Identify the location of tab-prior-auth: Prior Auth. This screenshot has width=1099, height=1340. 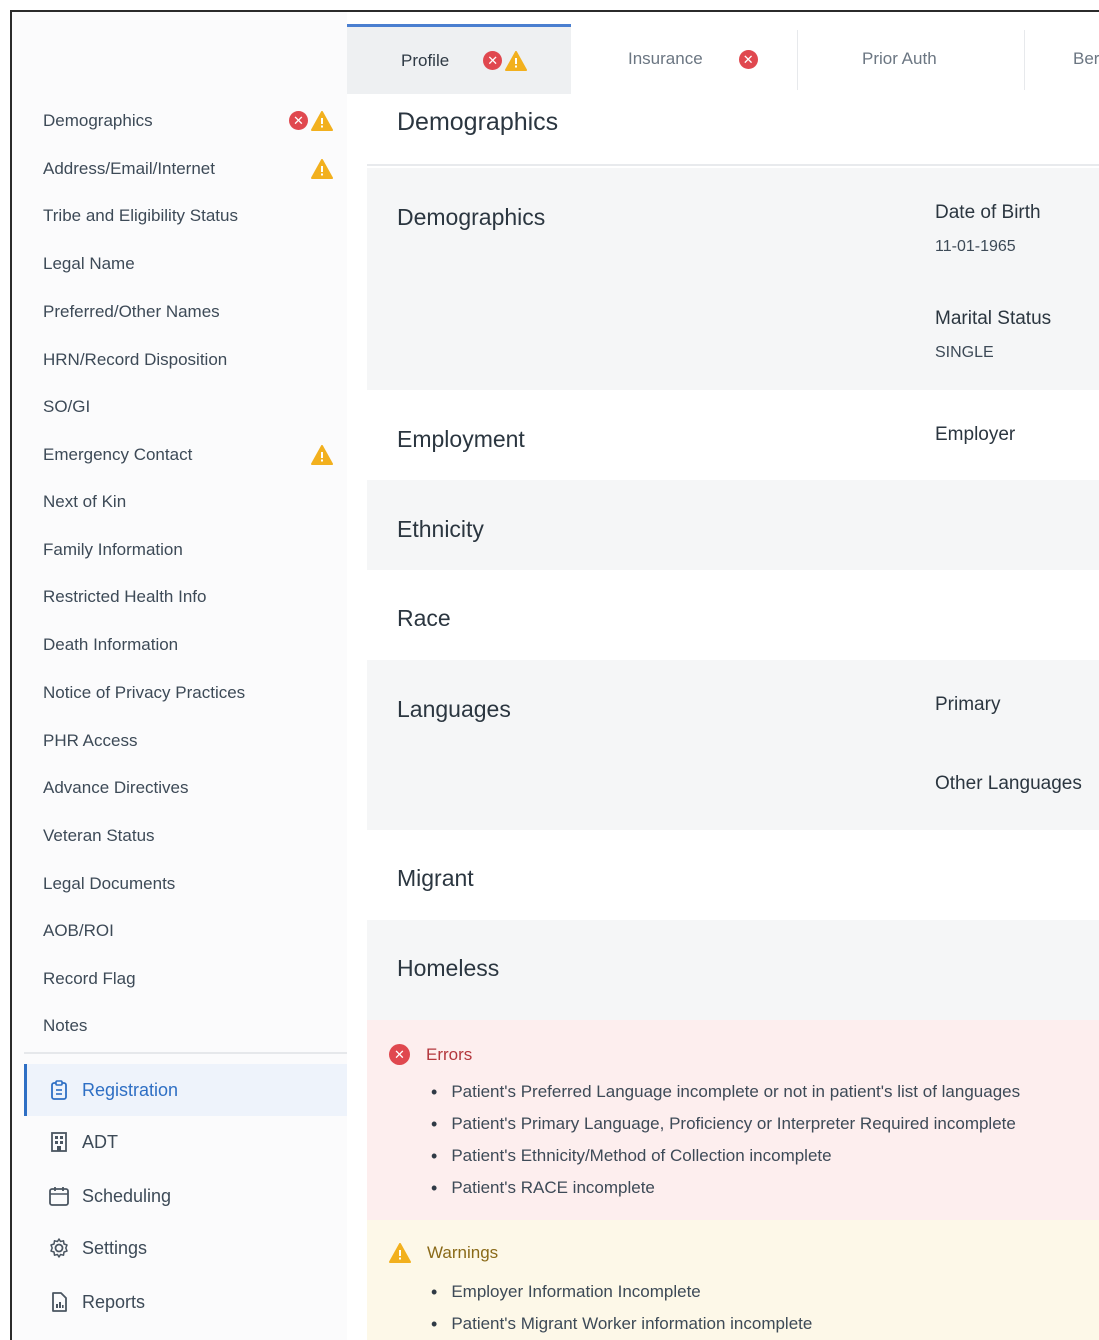
(911, 59).